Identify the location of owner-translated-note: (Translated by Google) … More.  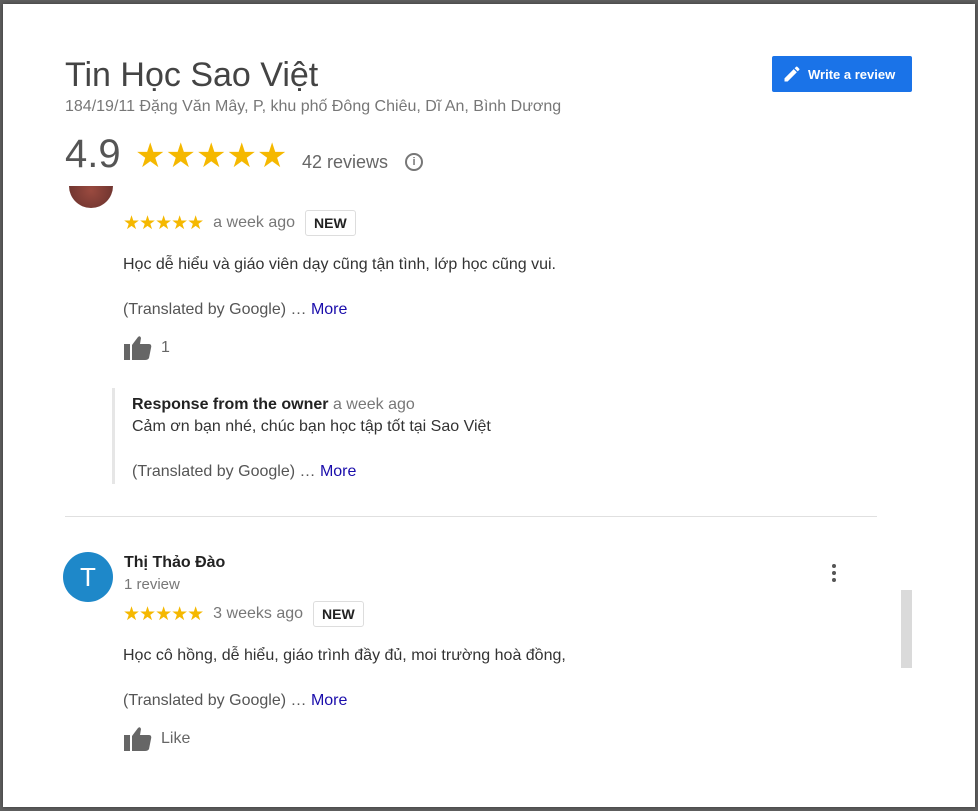
(244, 472).